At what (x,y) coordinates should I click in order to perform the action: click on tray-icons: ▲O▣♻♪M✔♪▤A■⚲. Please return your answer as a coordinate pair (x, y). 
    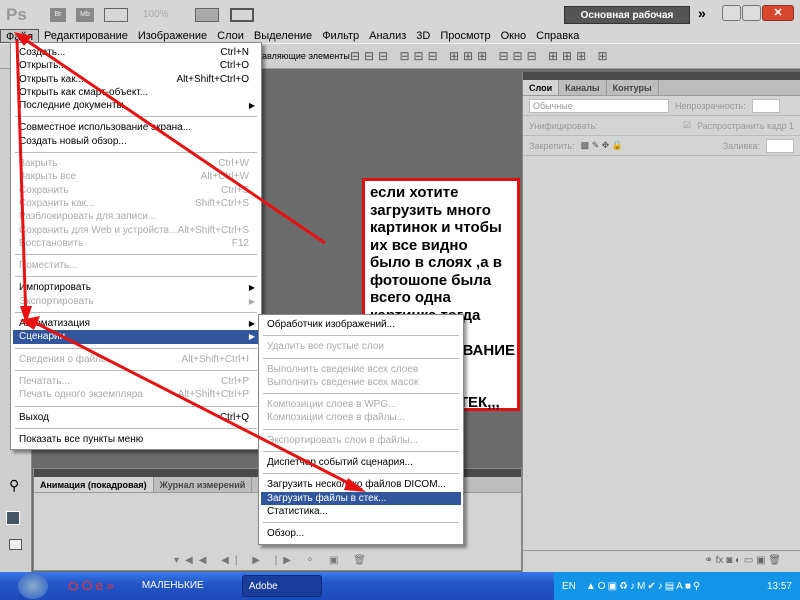
    Looking at the image, I should click on (671, 586).